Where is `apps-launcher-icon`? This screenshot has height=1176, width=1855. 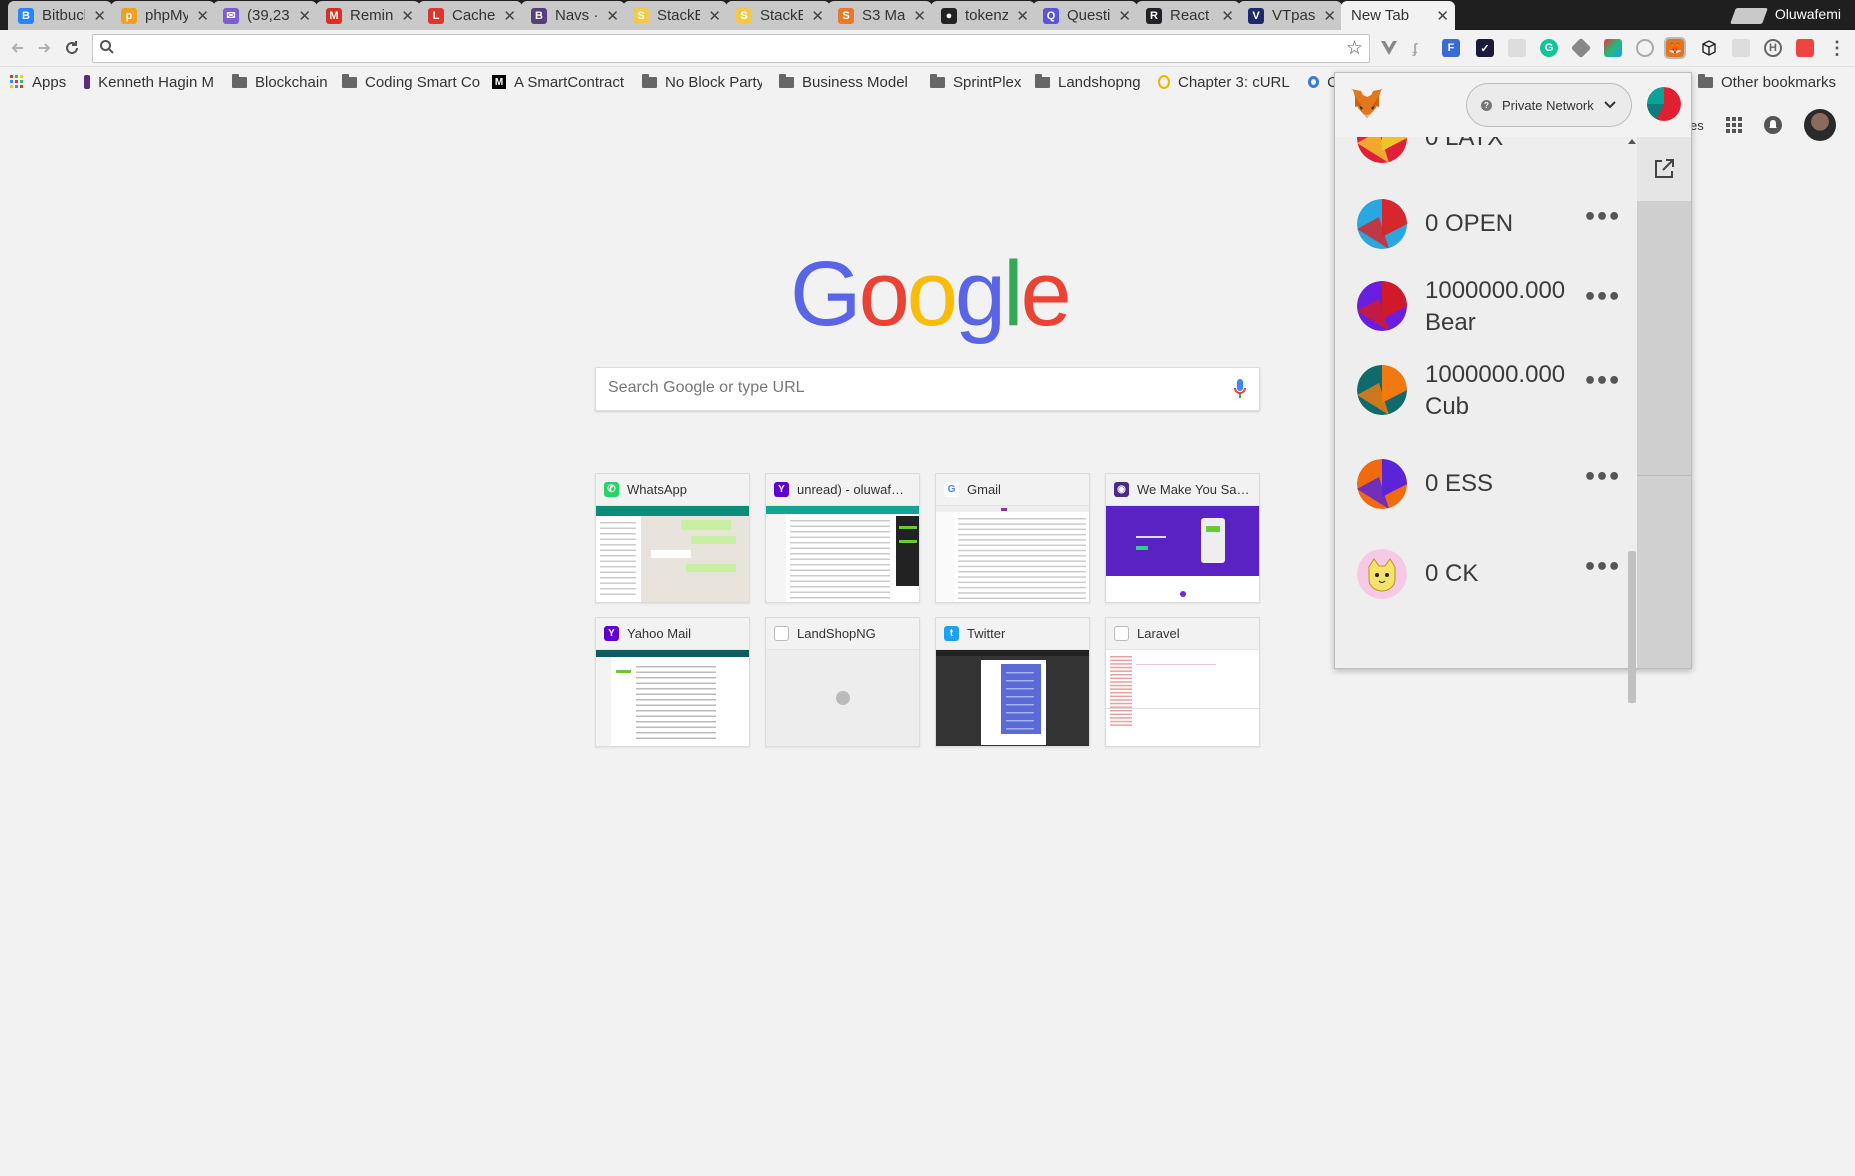
apps-launcher-icon is located at coordinates (1733, 125).